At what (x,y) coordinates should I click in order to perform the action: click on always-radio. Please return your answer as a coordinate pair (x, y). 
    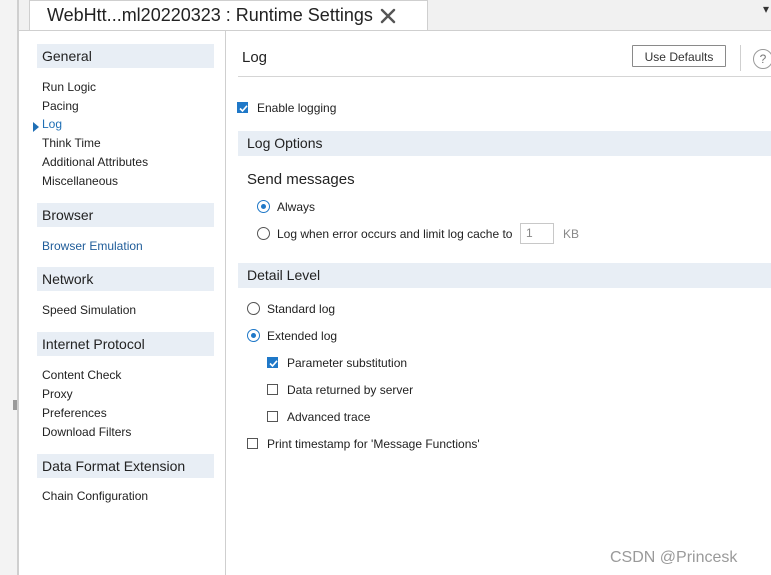
    Looking at the image, I should click on (263, 206).